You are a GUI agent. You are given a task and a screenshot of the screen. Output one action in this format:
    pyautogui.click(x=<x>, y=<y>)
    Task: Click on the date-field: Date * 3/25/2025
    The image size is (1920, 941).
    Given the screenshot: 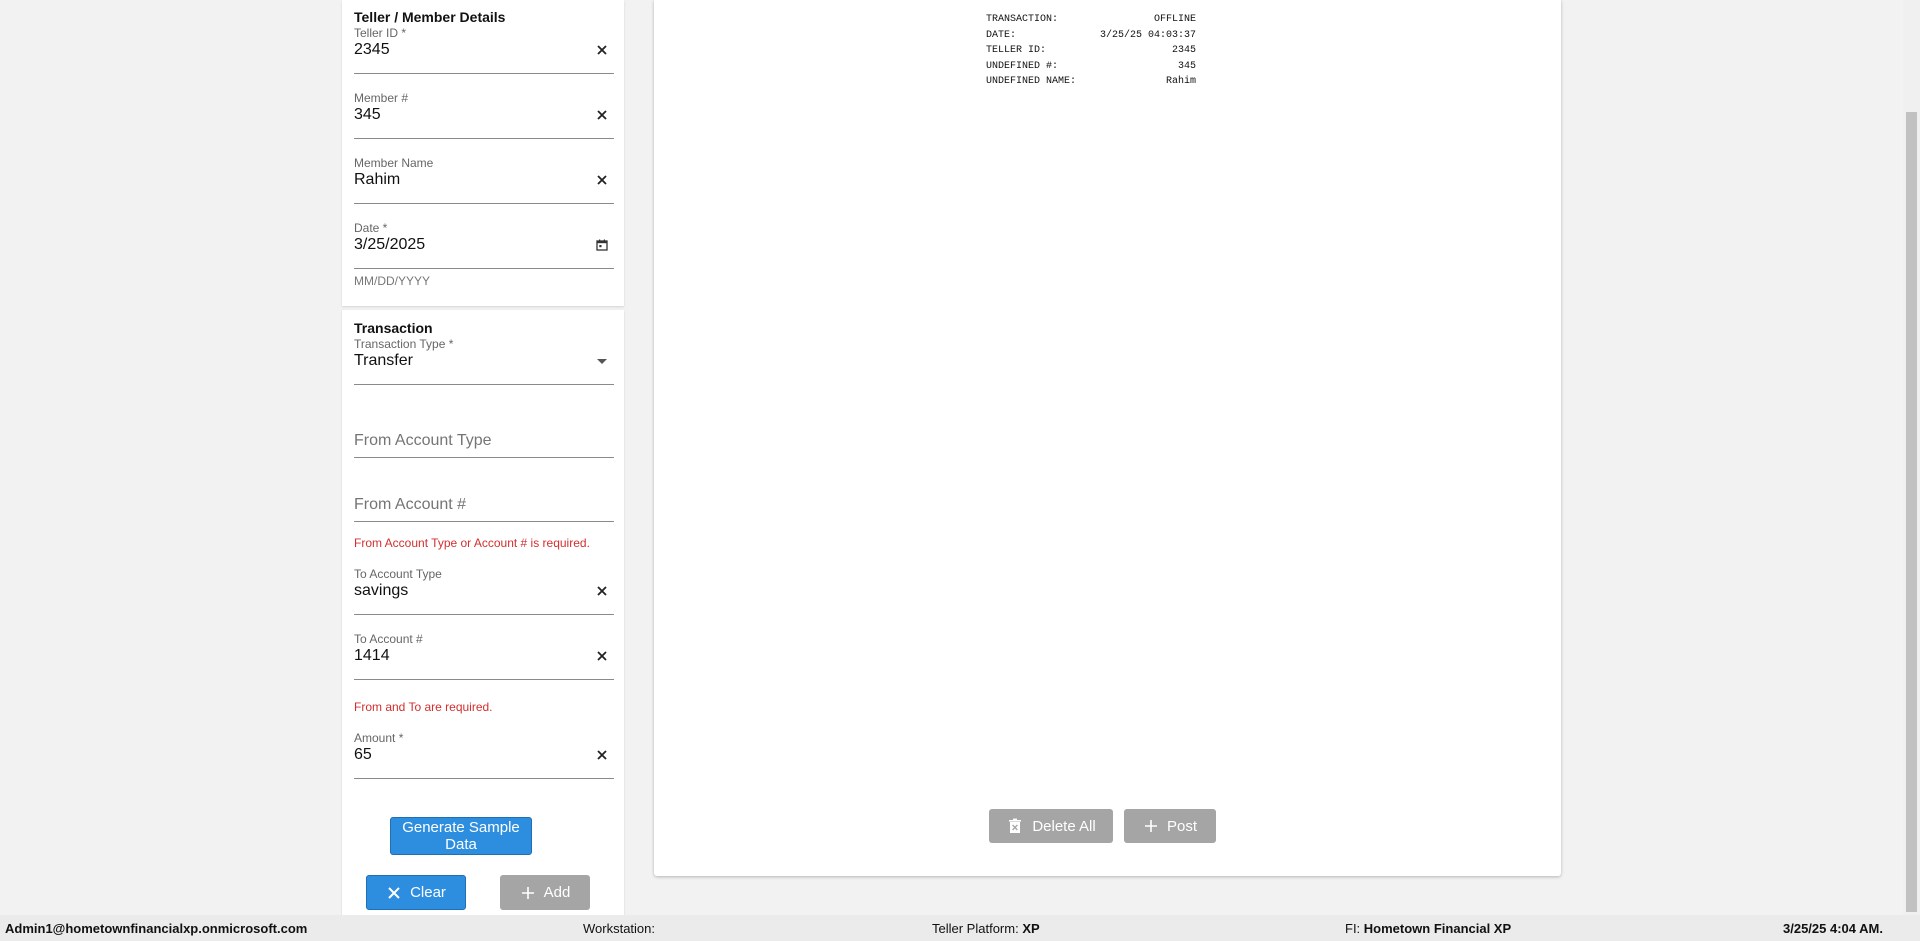 What is the action you would take?
    pyautogui.click(x=484, y=245)
    